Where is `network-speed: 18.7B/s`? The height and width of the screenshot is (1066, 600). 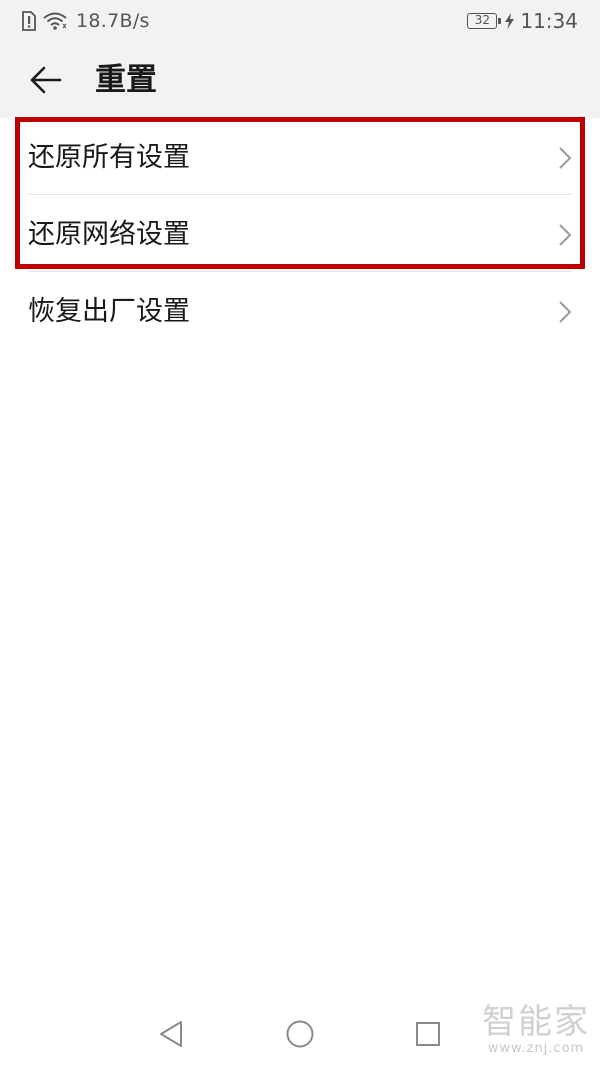
network-speed: 18.7B/s is located at coordinates (113, 21).